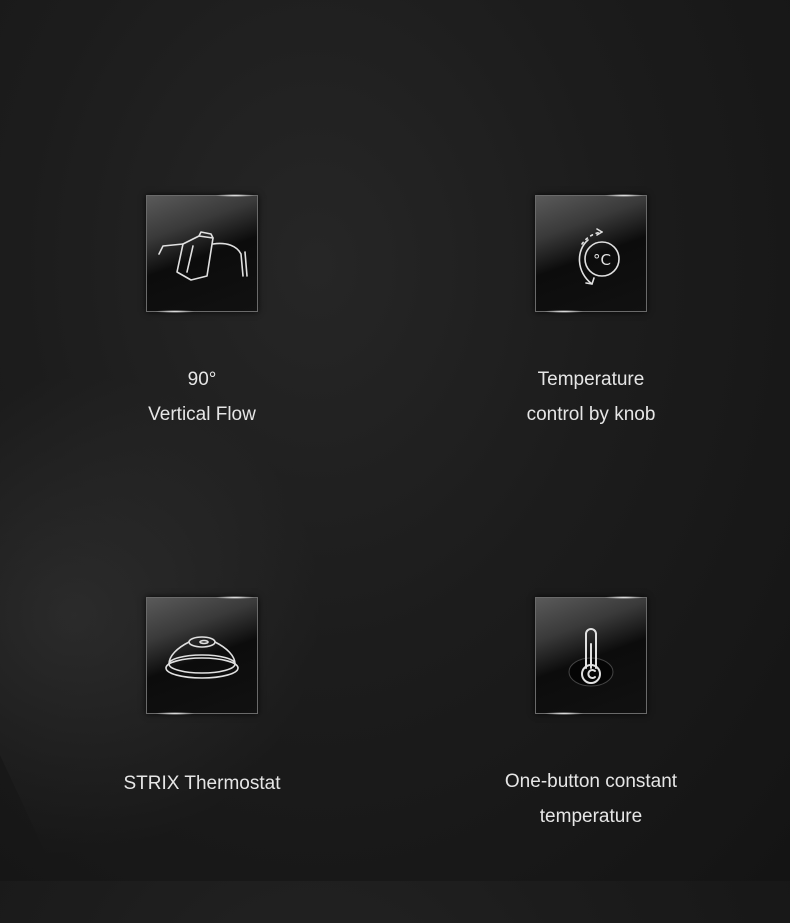  I want to click on celsius-text: °C, so click(602, 260).